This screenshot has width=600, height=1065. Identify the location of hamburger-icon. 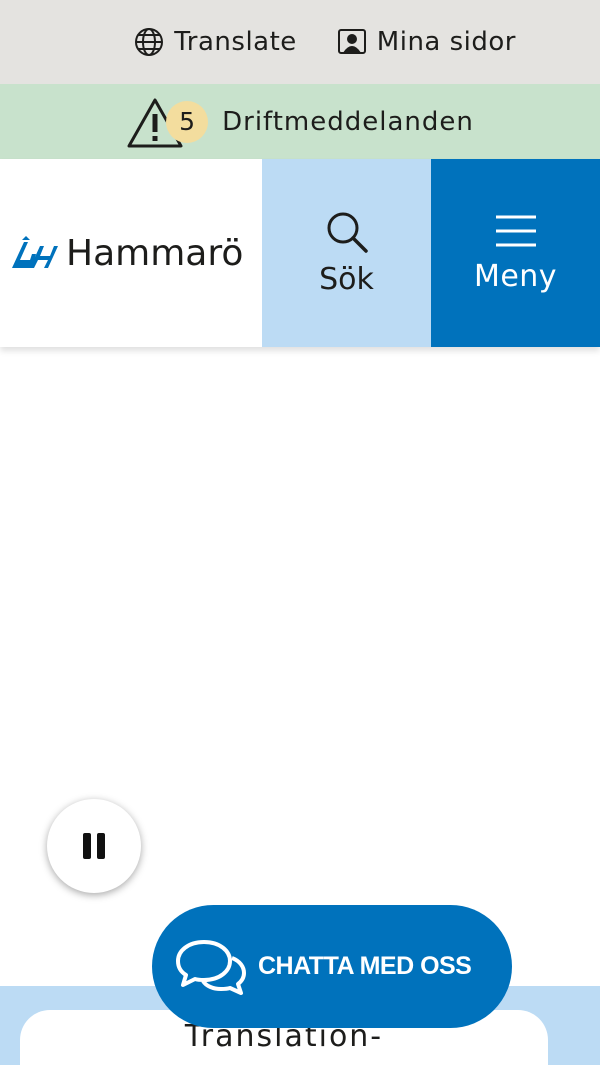
(515, 230).